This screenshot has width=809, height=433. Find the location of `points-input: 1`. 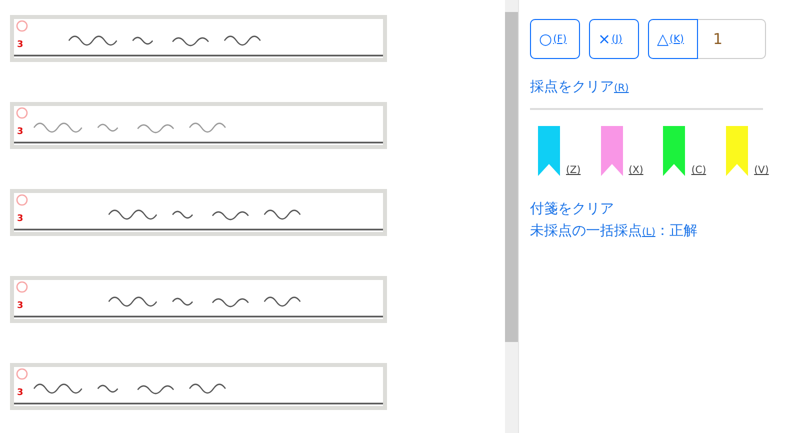

points-input: 1 is located at coordinates (732, 39).